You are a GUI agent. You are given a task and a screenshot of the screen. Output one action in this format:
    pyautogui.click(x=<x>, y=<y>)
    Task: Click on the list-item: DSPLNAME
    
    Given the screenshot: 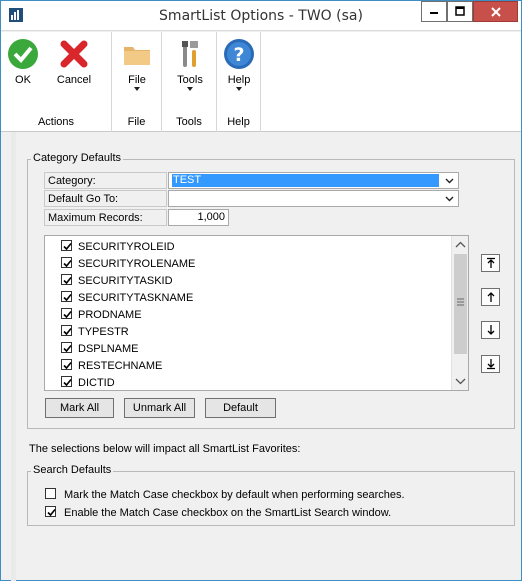 What is the action you would take?
    pyautogui.click(x=100, y=350)
    